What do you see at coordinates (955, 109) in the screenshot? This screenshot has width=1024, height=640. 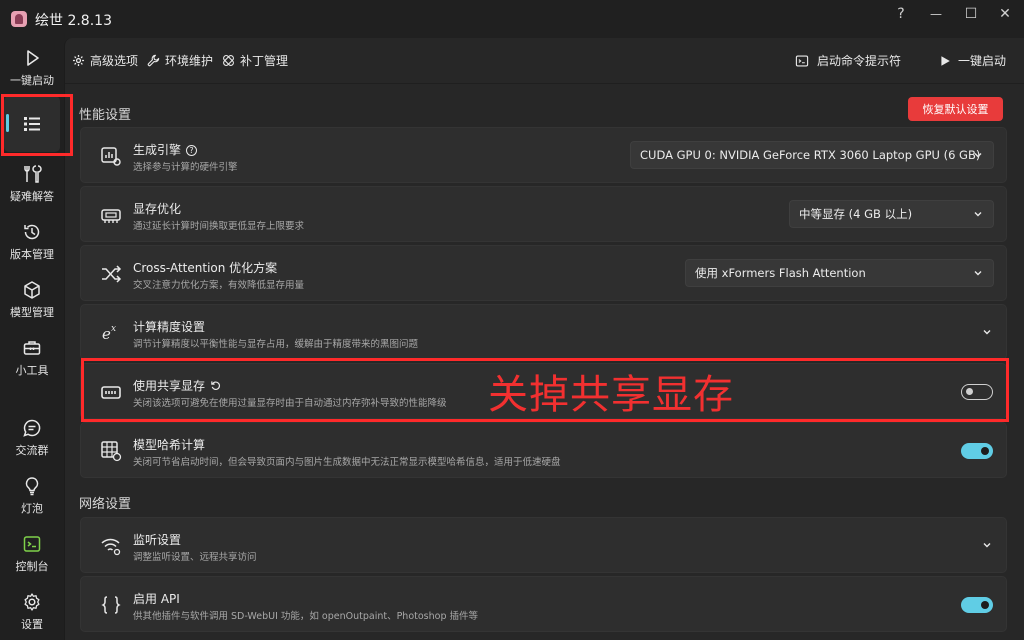 I see `reset-defaults-button: 恢复默认设置` at bounding box center [955, 109].